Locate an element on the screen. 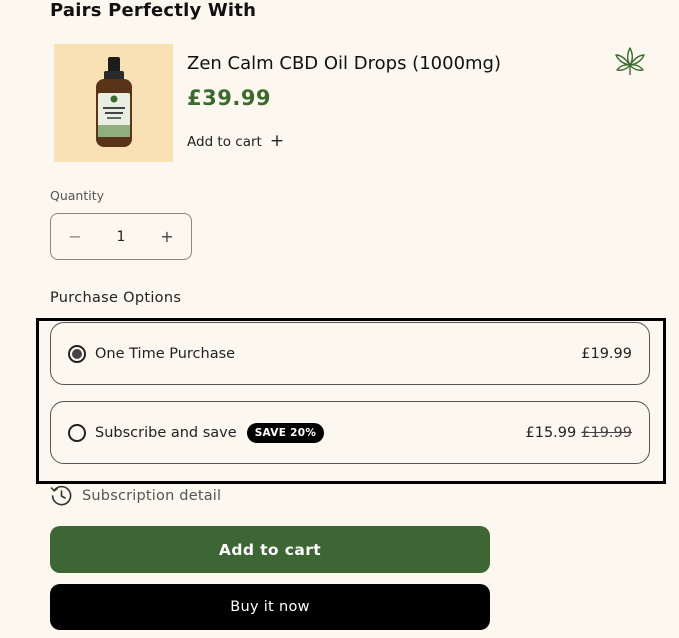 Image resolution: width=679 pixels, height=638 pixels. quantity-value: 1 is located at coordinates (121, 237).